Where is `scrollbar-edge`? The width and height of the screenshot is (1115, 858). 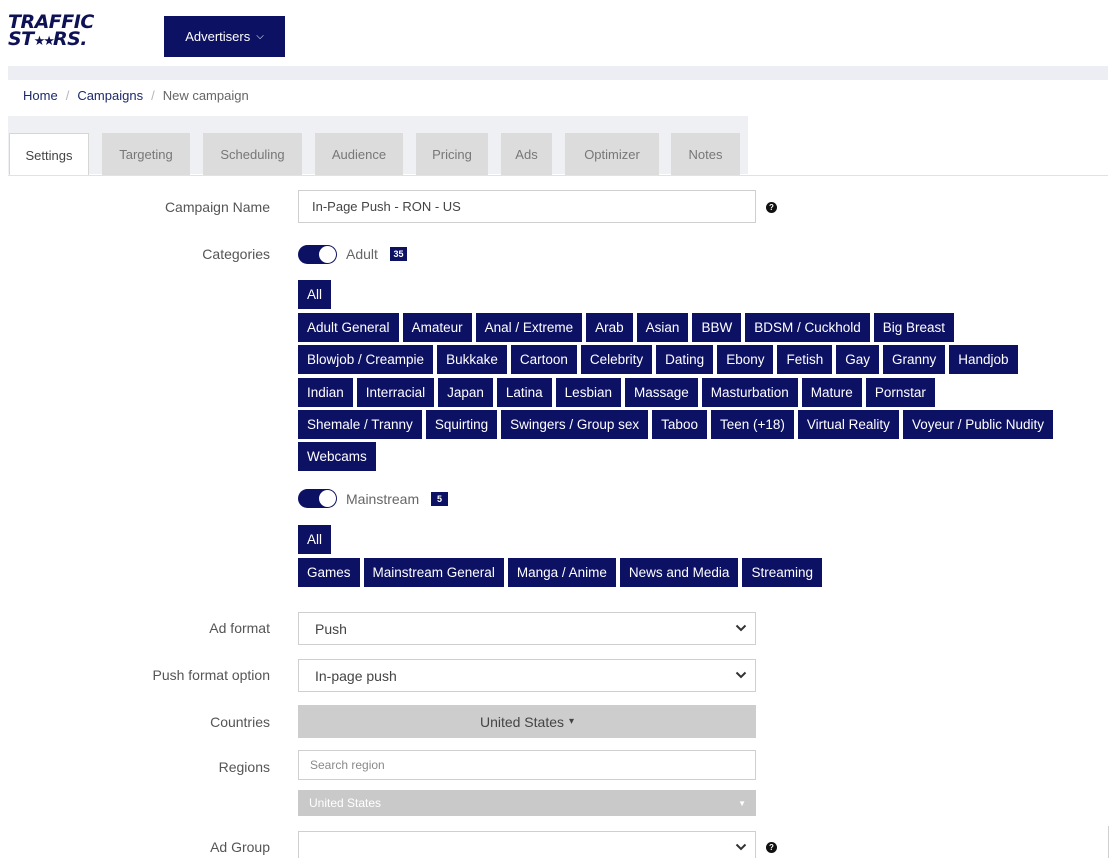
scrollbar-edge is located at coordinates (1108, 842).